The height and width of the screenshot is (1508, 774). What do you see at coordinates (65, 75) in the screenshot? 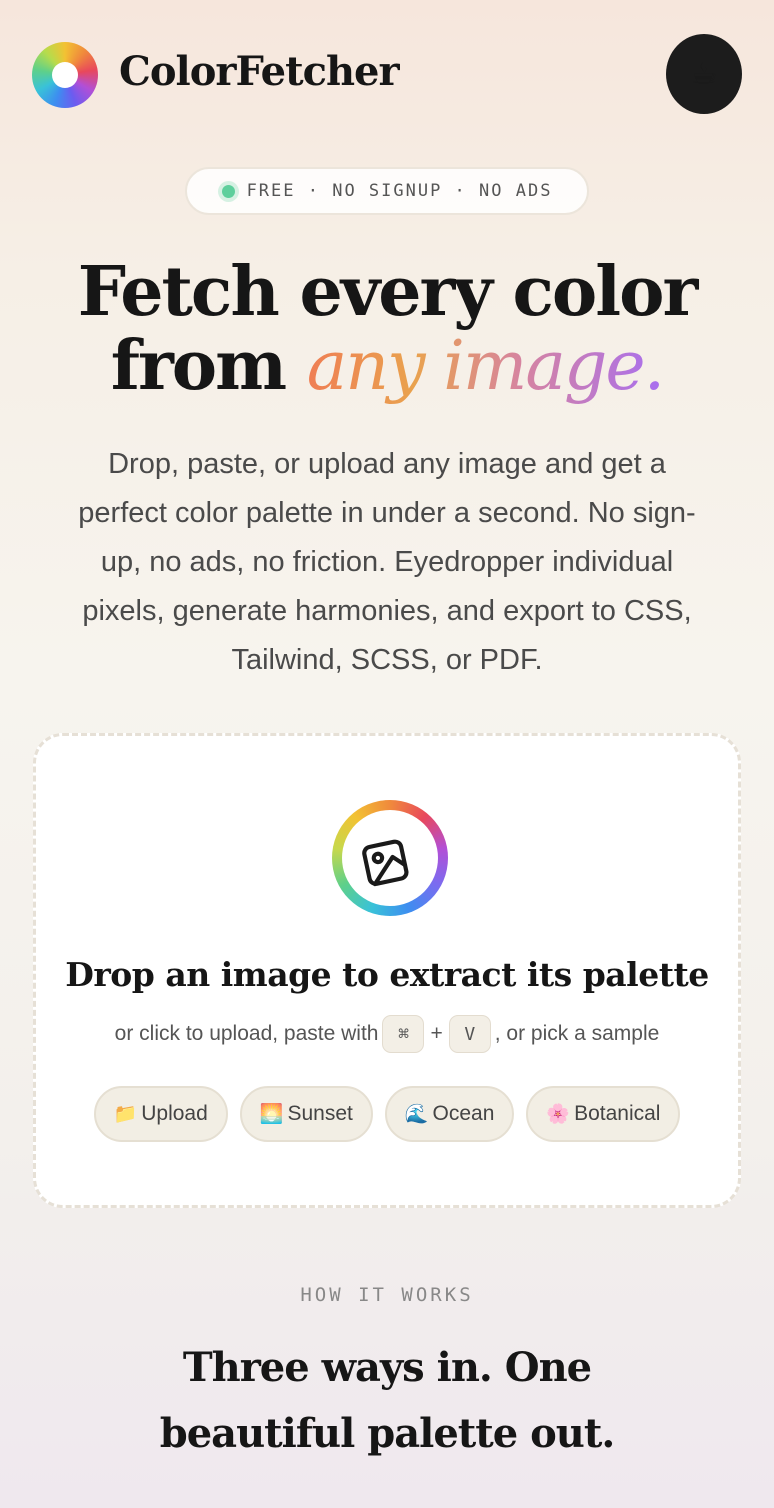
I see `color-wheel-logo-icon` at bounding box center [65, 75].